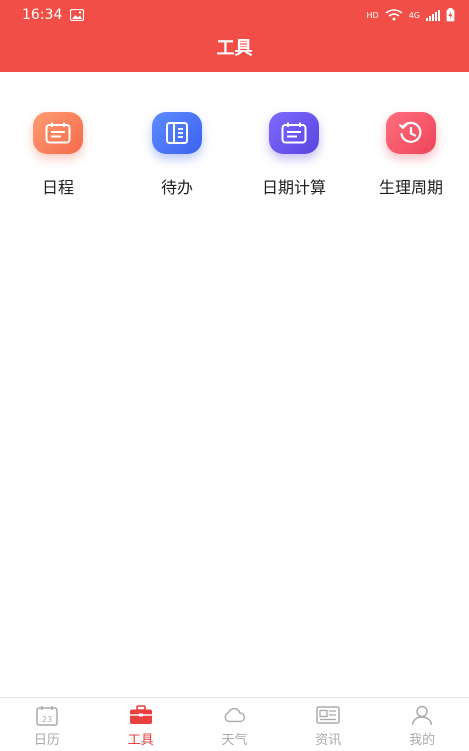 This screenshot has height=751, width=469. Describe the element at coordinates (42, 15) in the screenshot. I see `status-time: 16:34` at that location.